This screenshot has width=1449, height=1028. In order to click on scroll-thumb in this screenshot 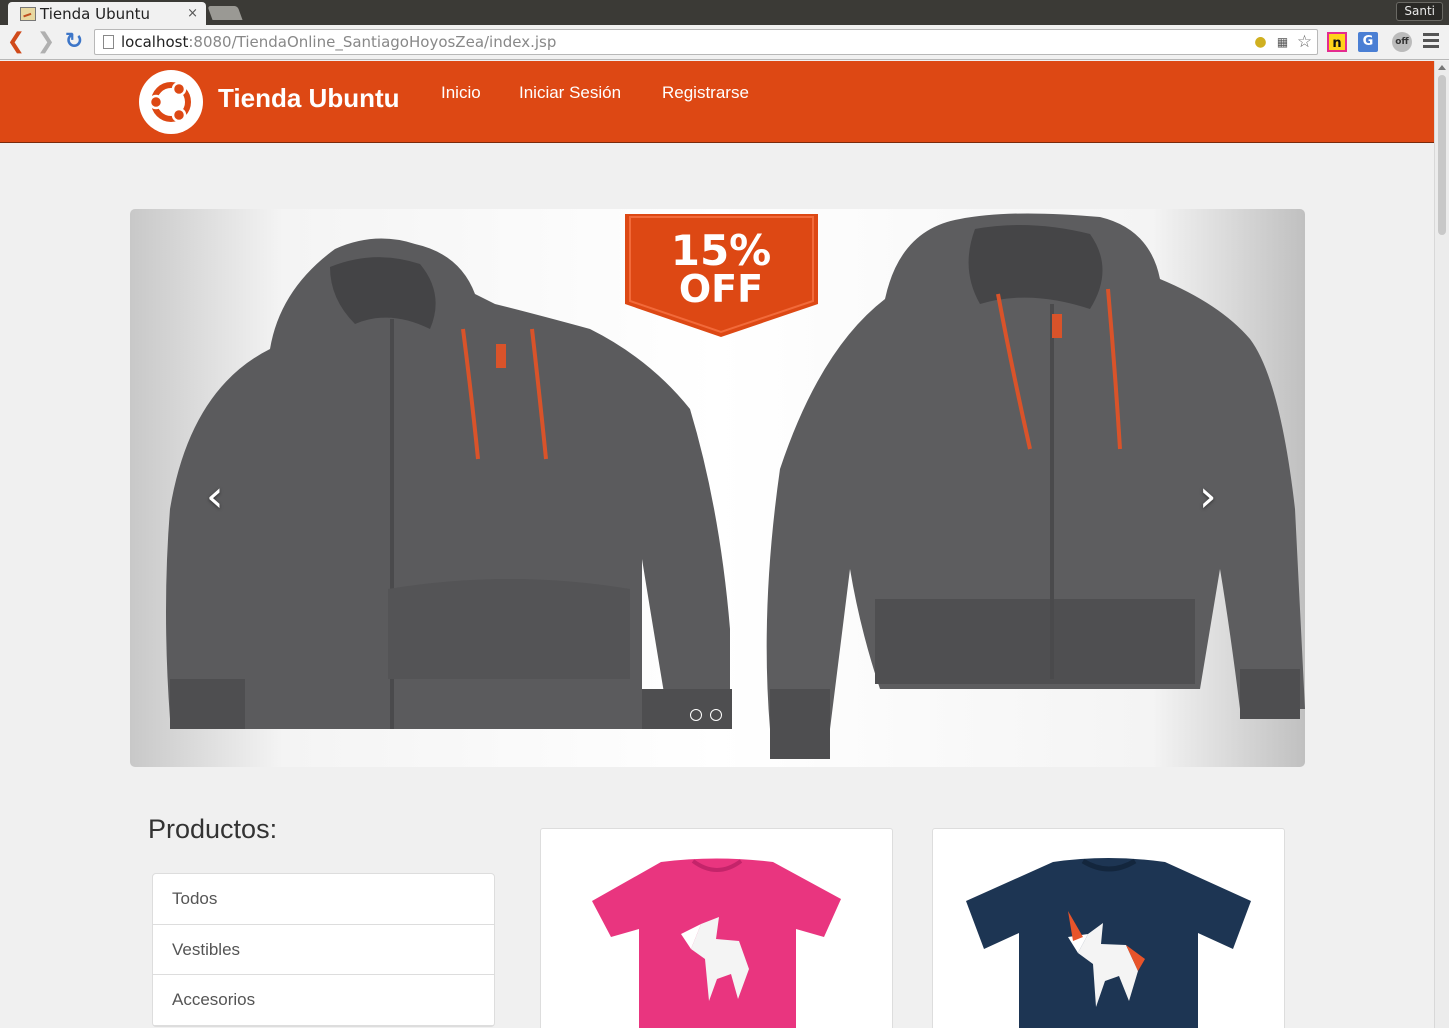, I will do `click(1442, 155)`.